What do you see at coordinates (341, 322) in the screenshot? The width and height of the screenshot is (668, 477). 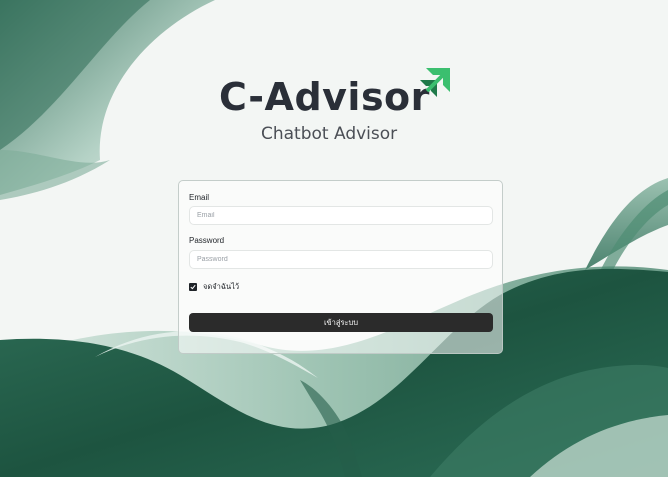 I see `login-button: เข้าสู่ระบบ` at bounding box center [341, 322].